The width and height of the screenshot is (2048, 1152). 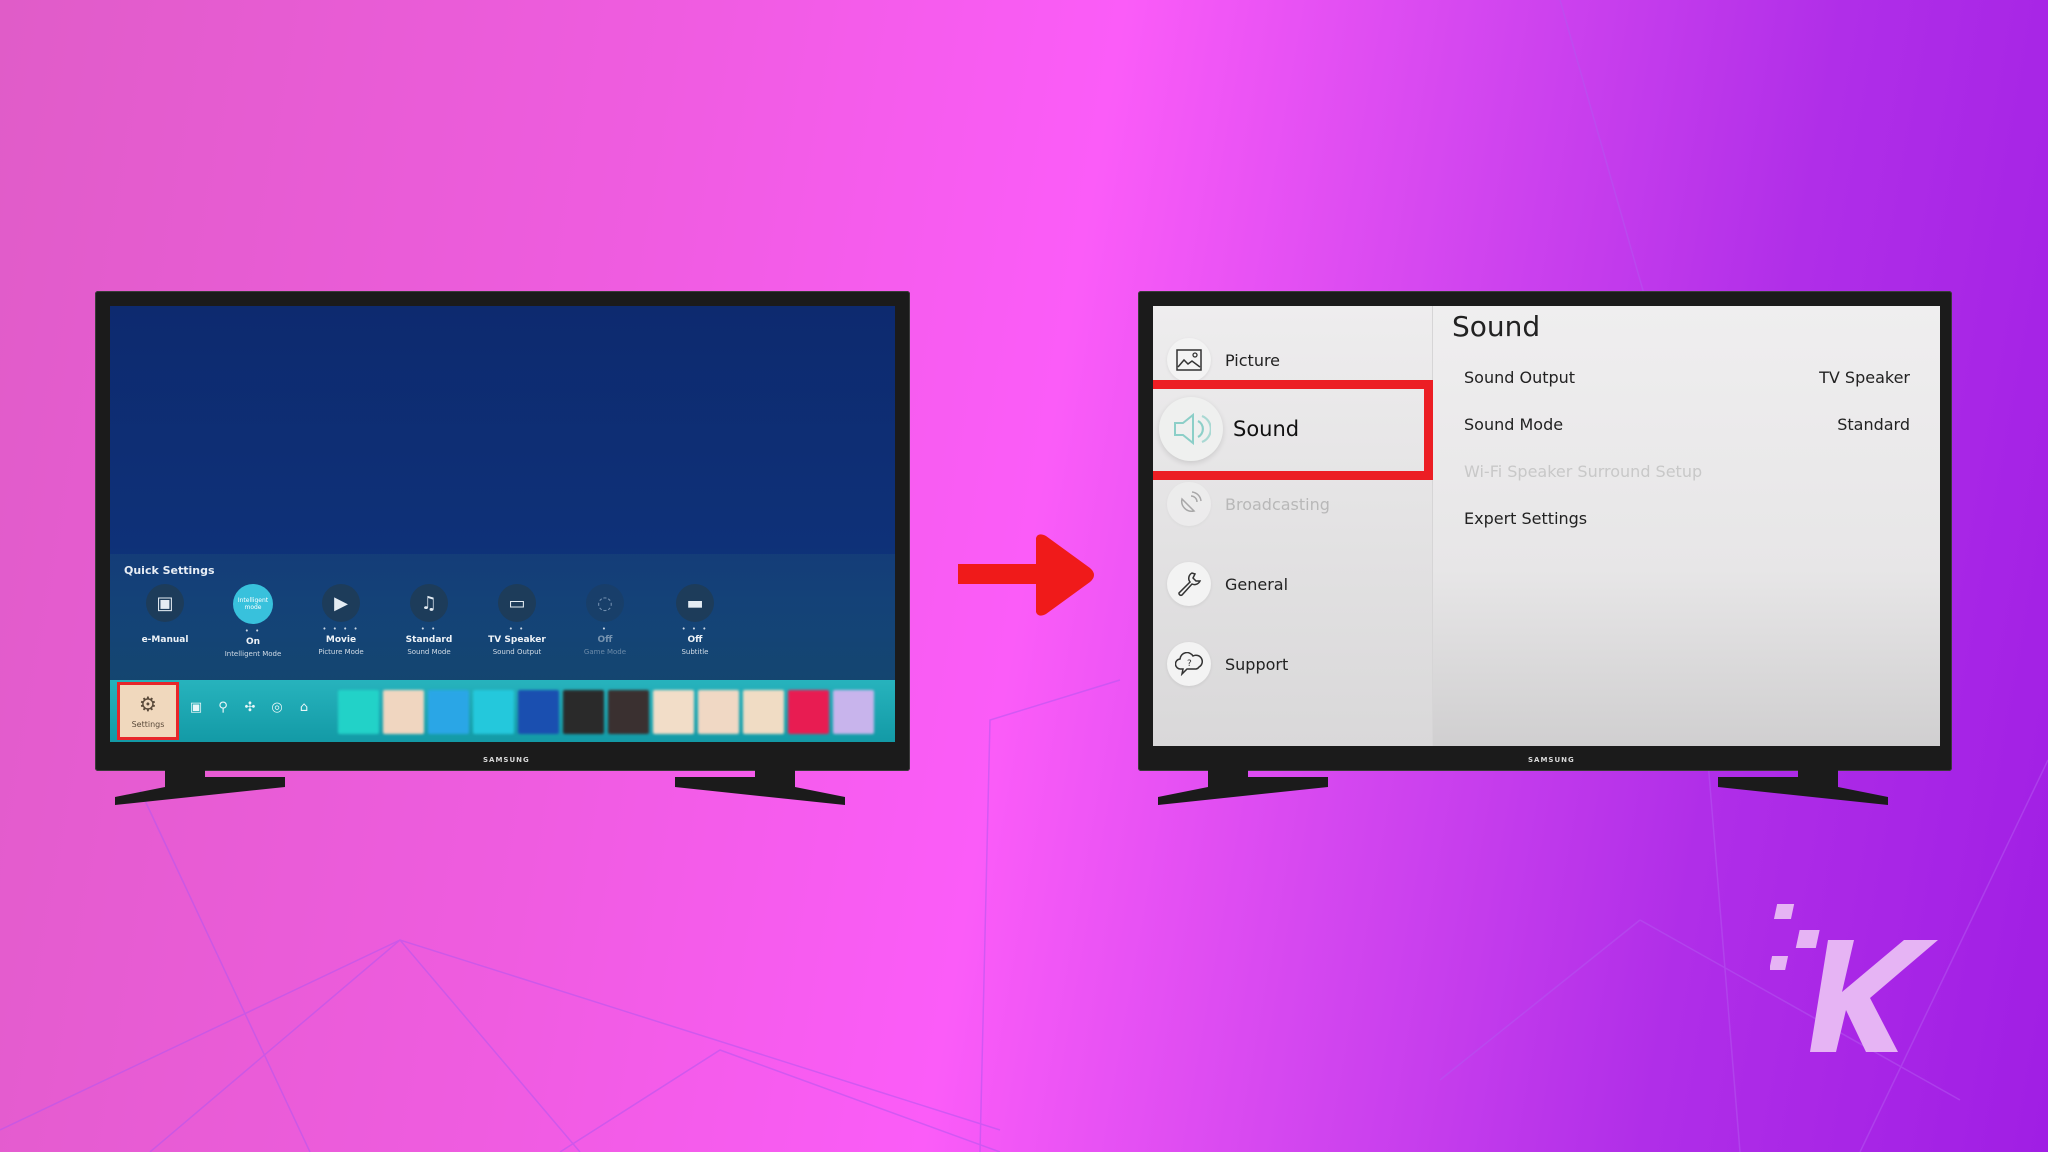 I want to click on quick-setting-item: Intelligent mode • • On Intelligent Mode, so click(x=253, y=621).